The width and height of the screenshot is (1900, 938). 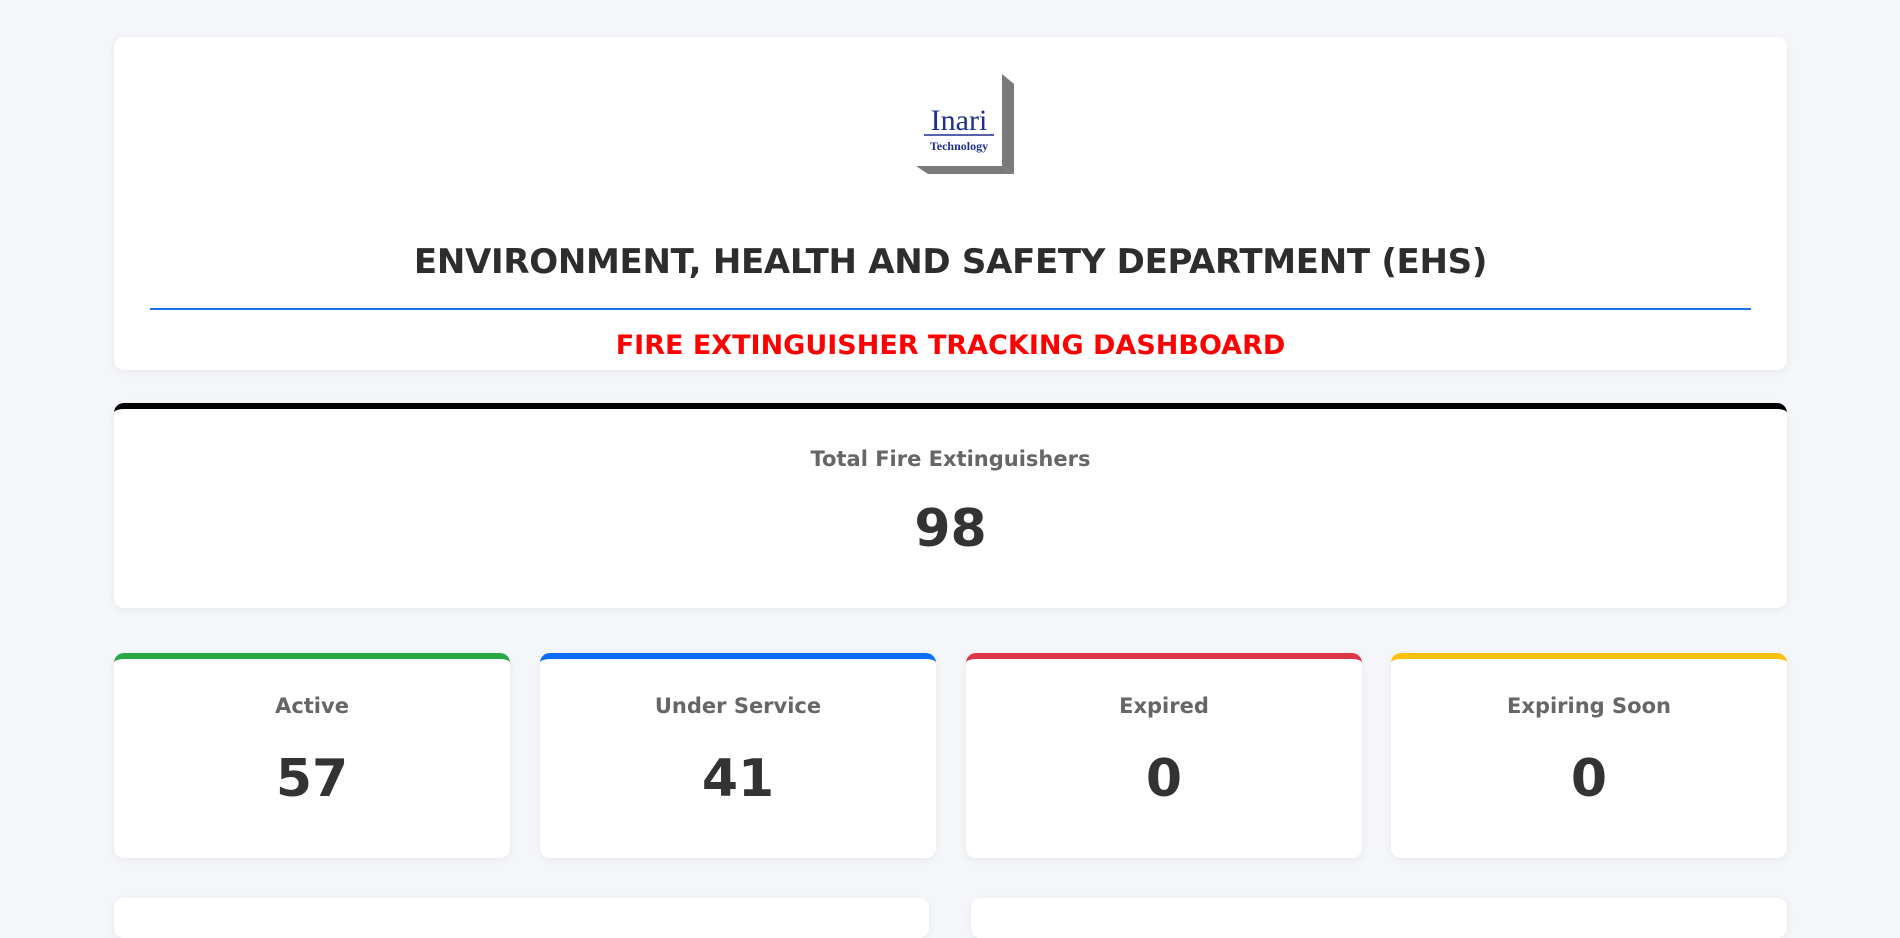 I want to click on bottom-right-panel, so click(x=1379, y=918).